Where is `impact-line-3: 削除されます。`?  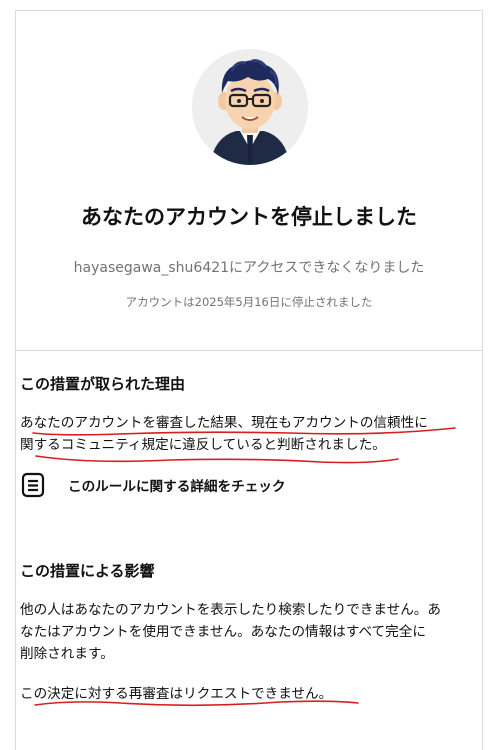
impact-line-3: 削除されます。 is located at coordinates (67, 654).